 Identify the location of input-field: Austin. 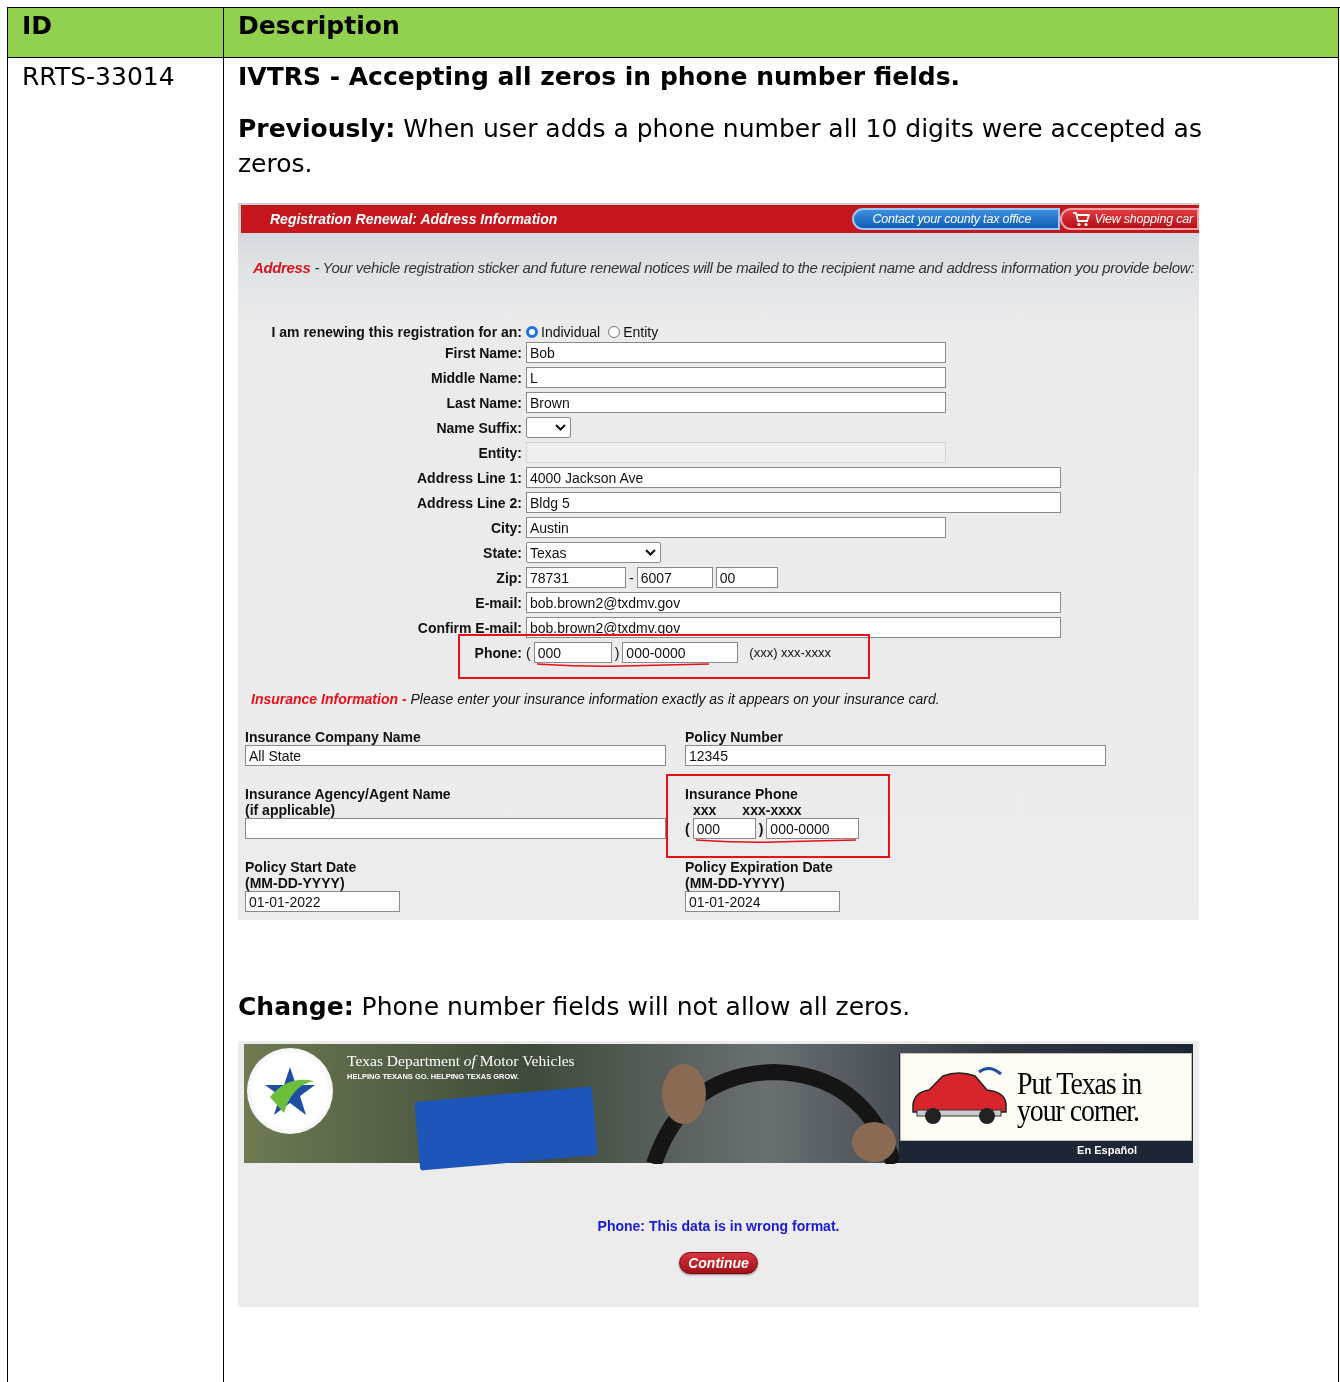
(736, 527).